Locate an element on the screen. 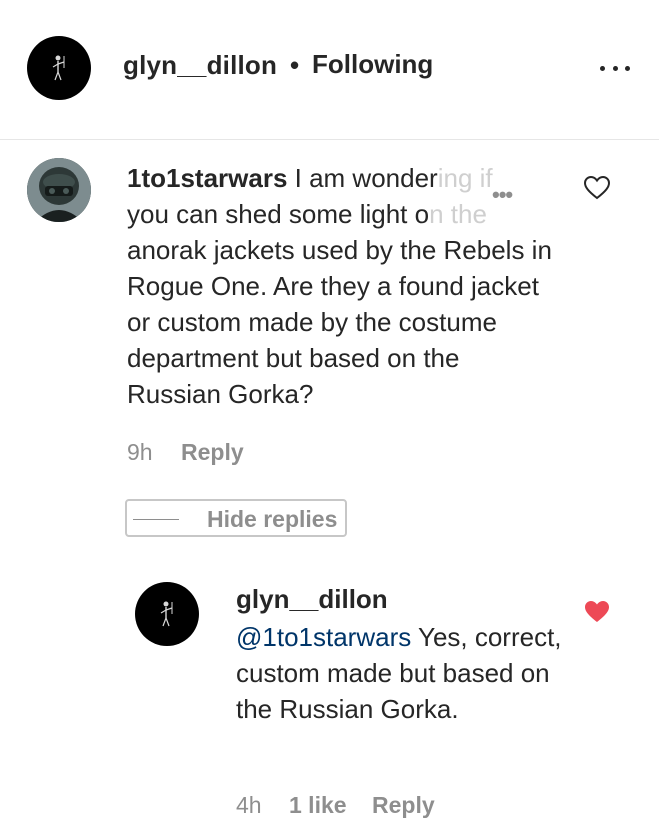 This screenshot has width=659, height=834. profile-avatar is located at coordinates (59, 68).